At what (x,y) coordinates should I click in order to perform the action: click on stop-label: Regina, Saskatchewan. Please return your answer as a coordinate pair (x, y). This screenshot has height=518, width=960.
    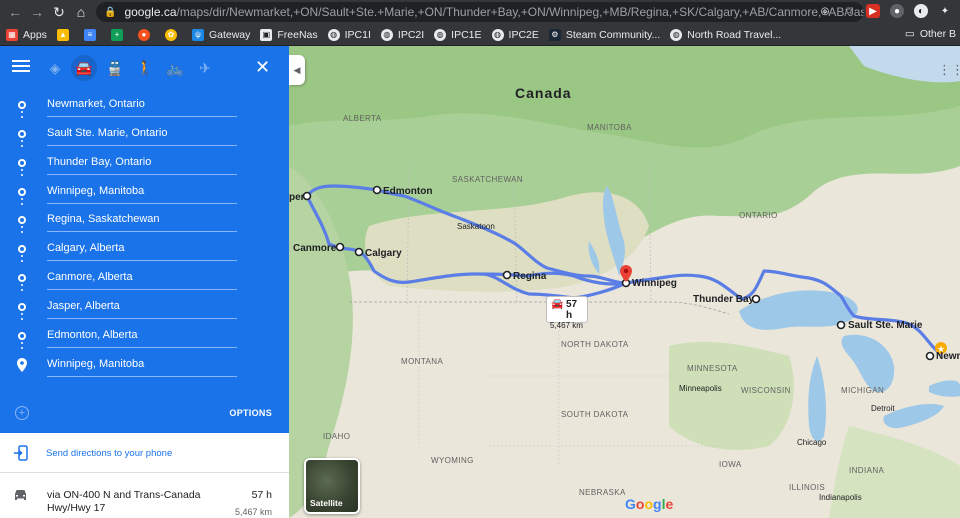
    Looking at the image, I should click on (103, 219).